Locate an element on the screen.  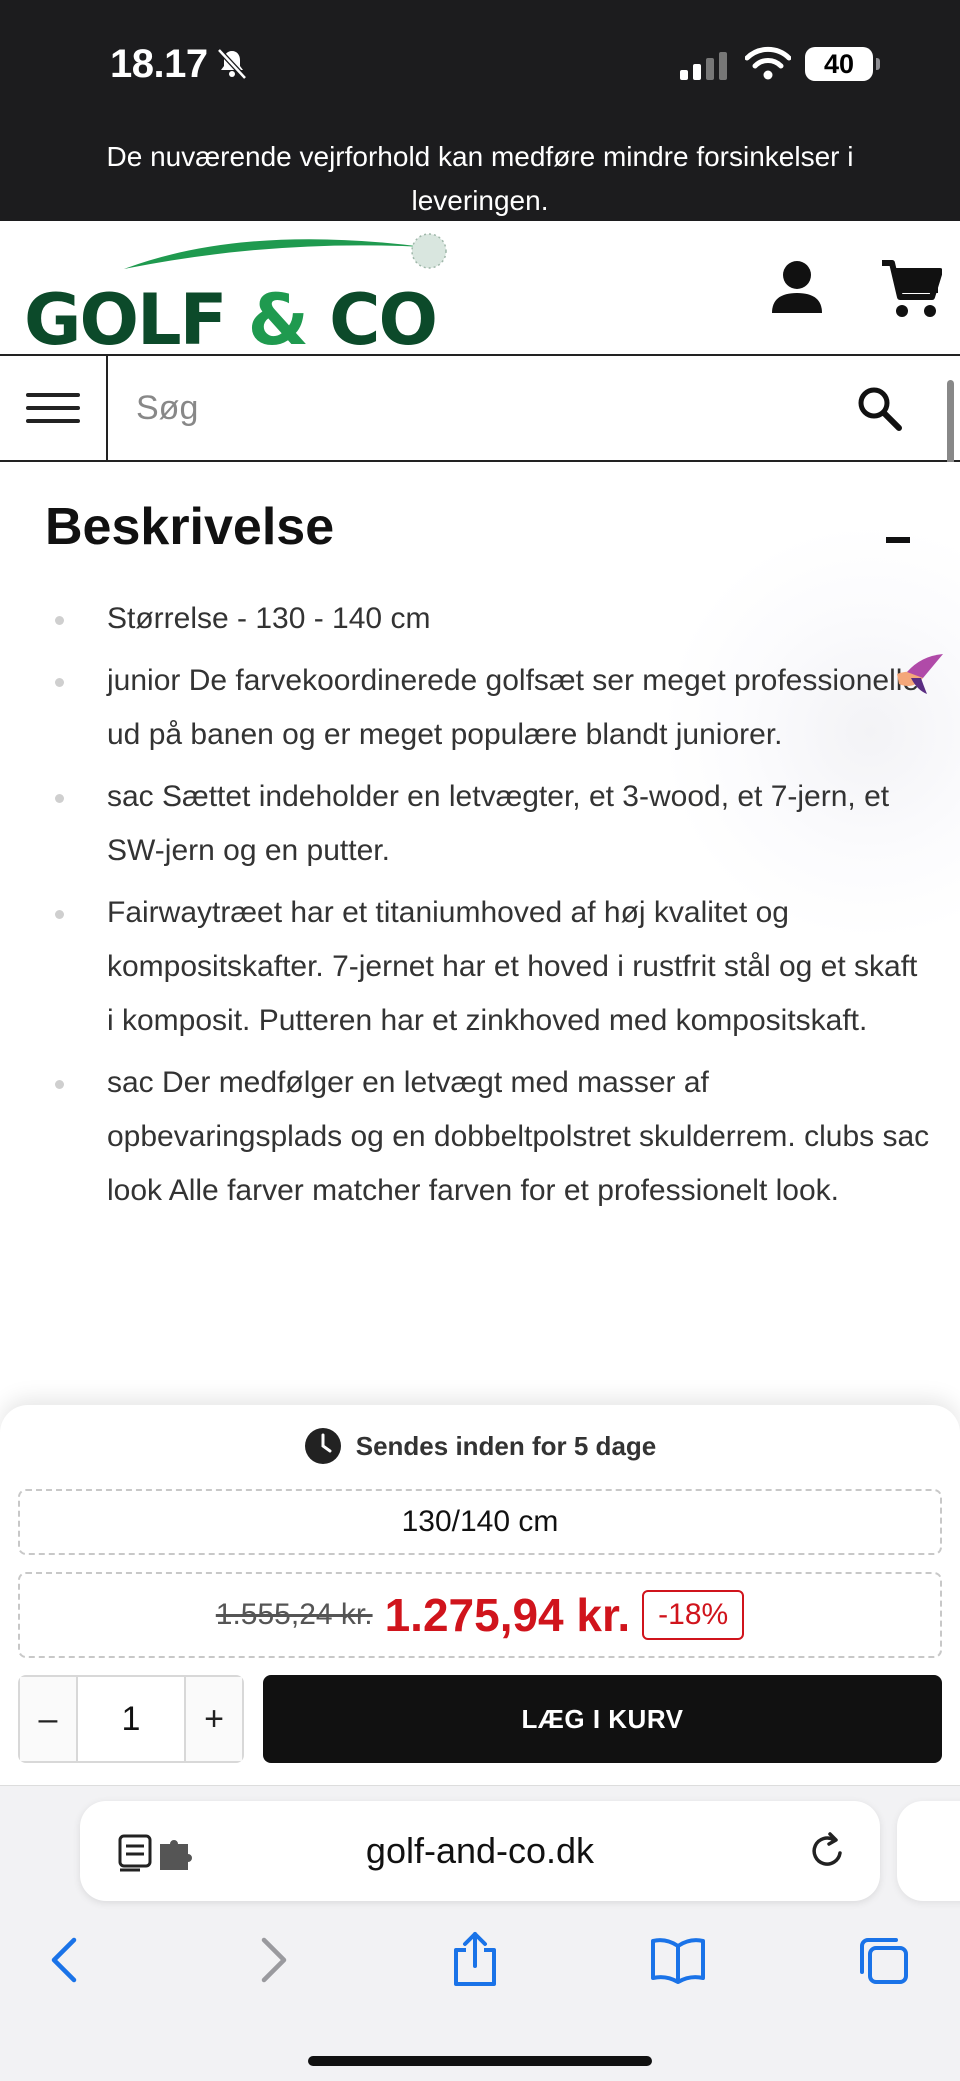
list-item: Størrelse - 130 - 140 cm is located at coordinates (480, 619).